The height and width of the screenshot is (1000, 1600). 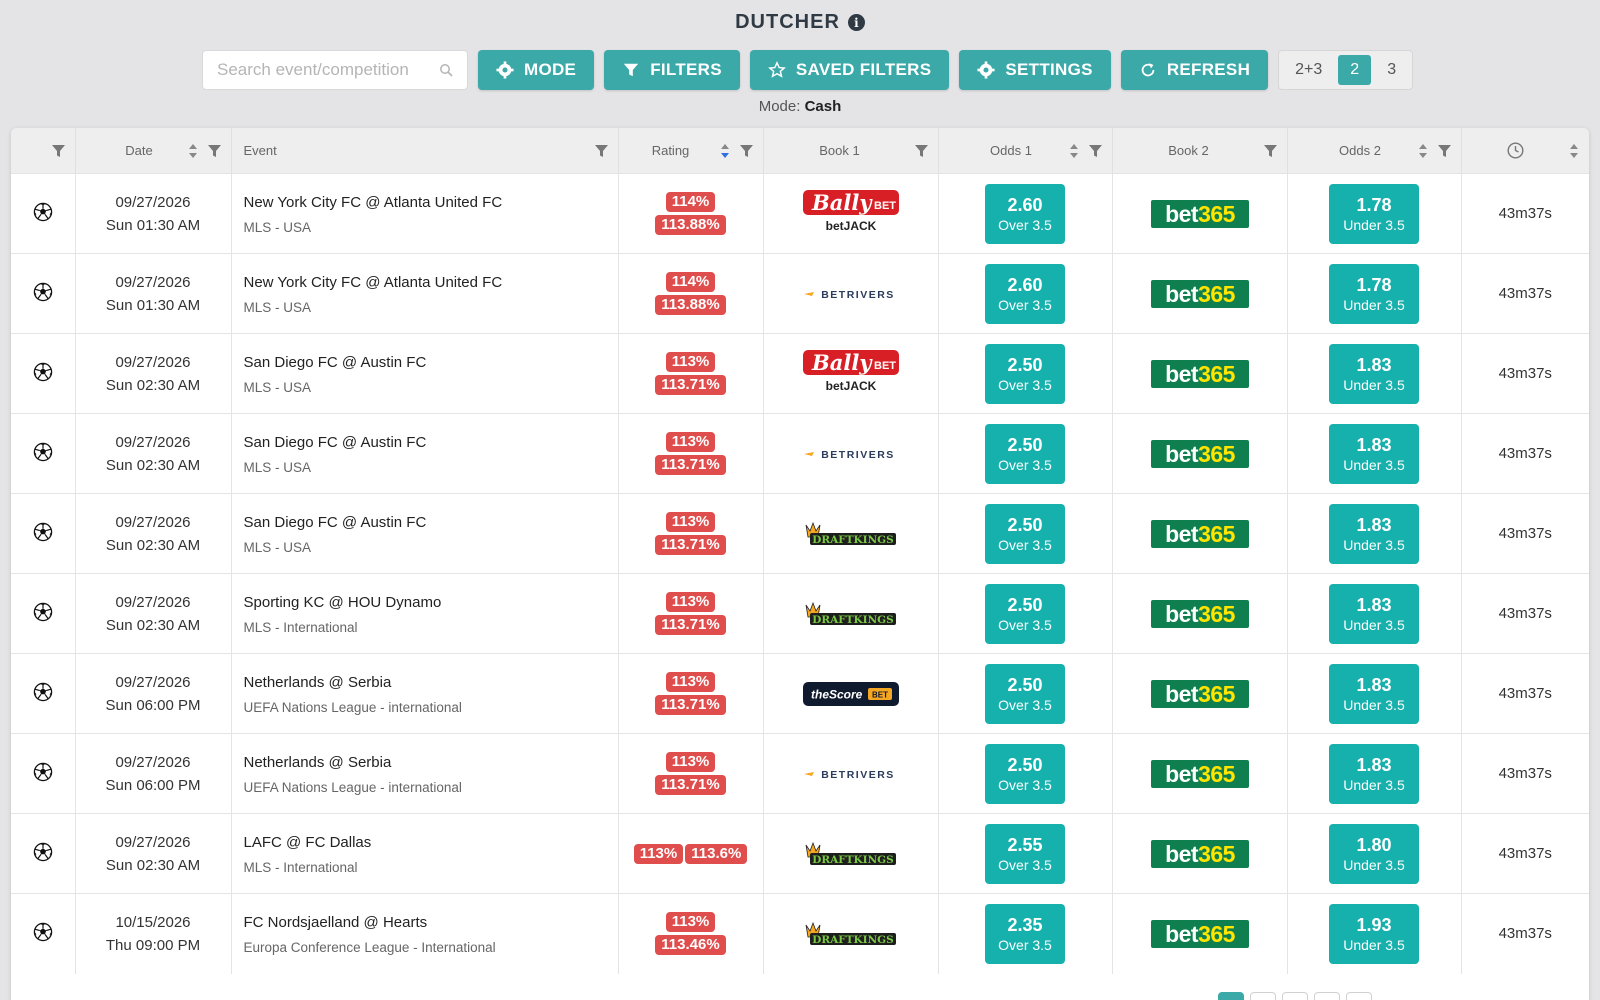 I want to click on book2-cell: bet365, so click(x=1200, y=853).